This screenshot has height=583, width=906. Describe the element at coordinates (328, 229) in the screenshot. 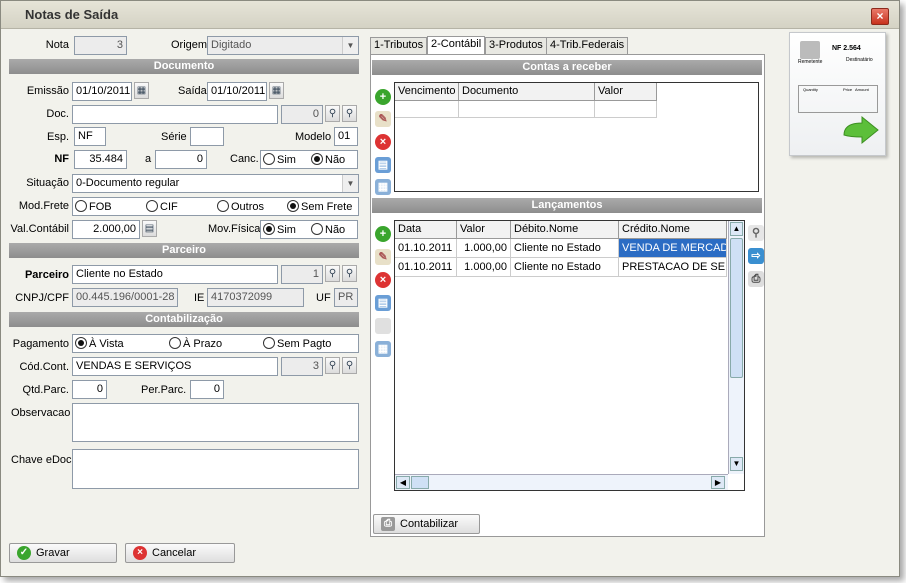

I see `movfisica-nao-radio: Não` at that location.